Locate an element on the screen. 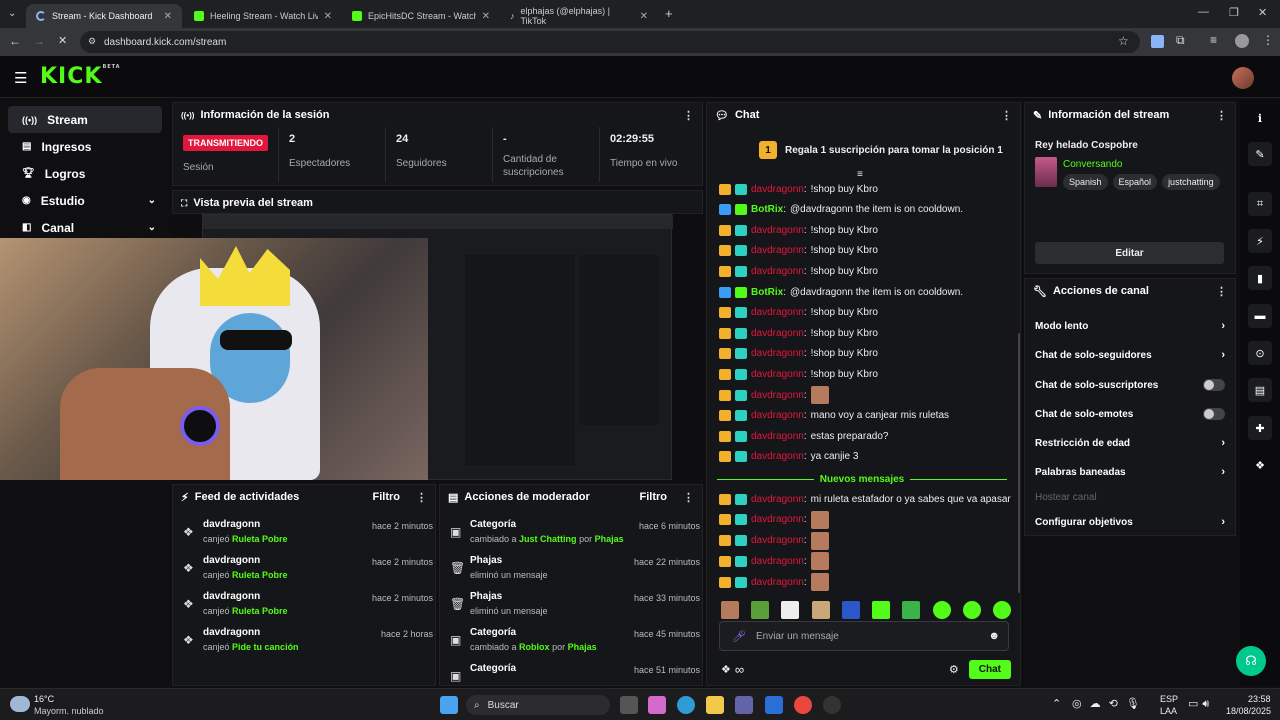 The image size is (1280, 720). help-chat-button: ☊ is located at coordinates (1251, 661).